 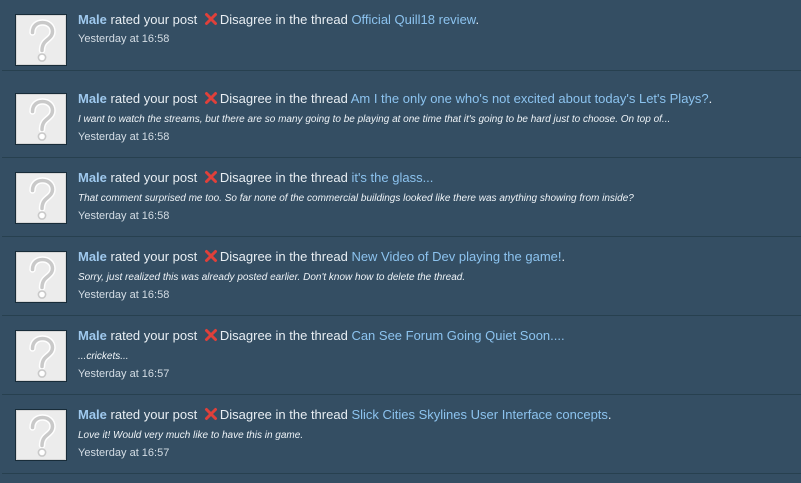 What do you see at coordinates (413, 19) in the screenshot?
I see `thread-link: Official Quill18 review` at bounding box center [413, 19].